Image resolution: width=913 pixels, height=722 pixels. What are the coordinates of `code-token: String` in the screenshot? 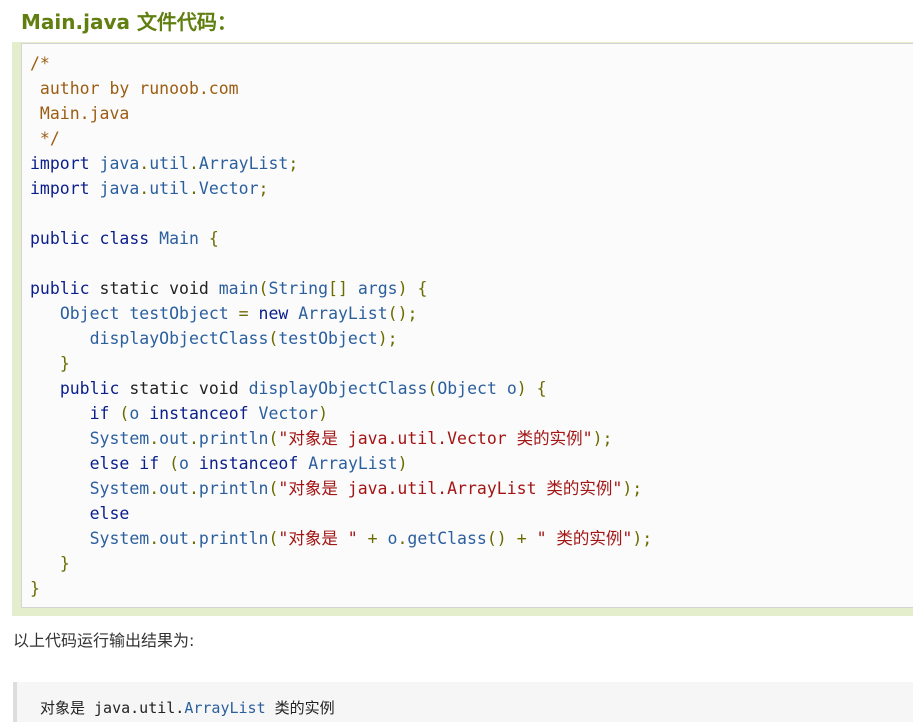 It's located at (298, 288).